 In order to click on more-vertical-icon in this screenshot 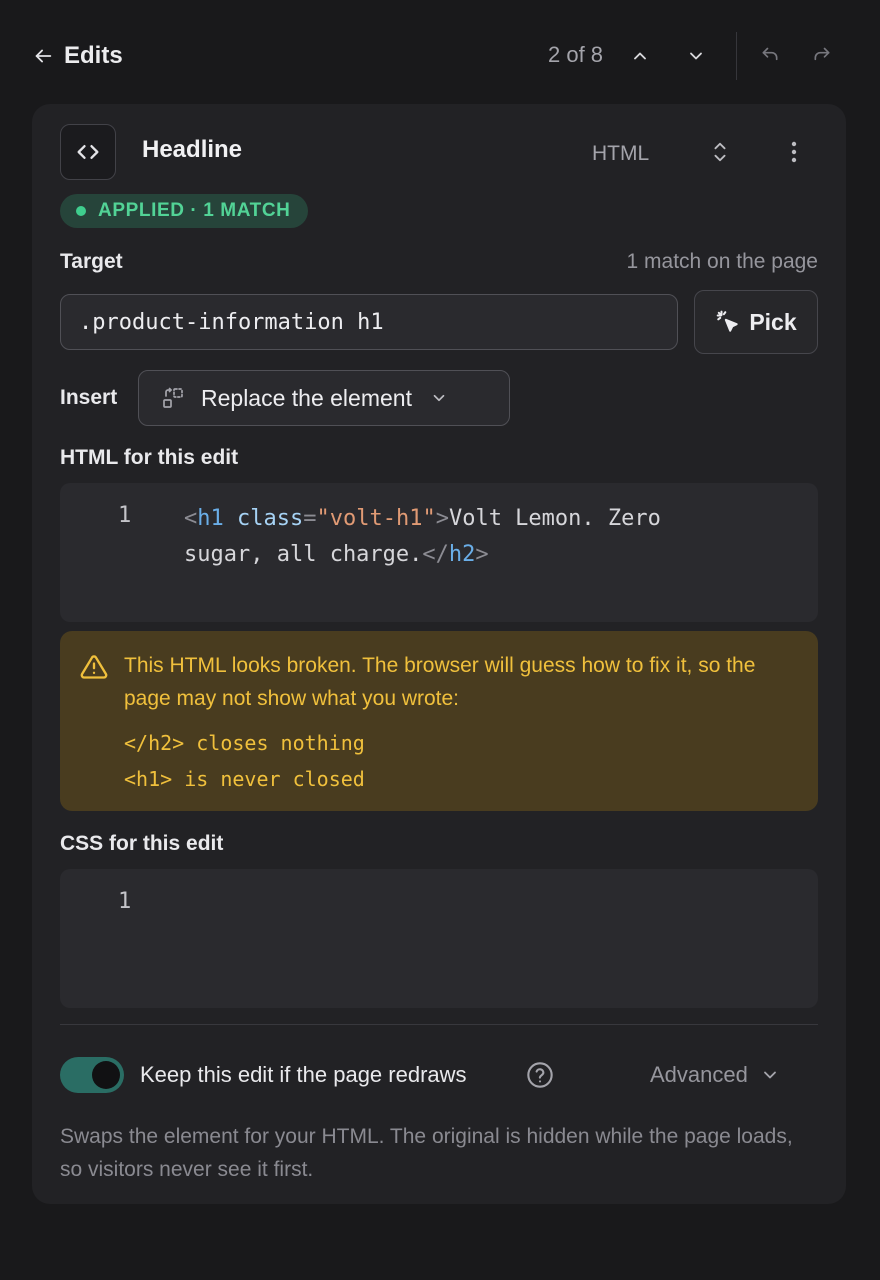, I will do `click(794, 152)`.